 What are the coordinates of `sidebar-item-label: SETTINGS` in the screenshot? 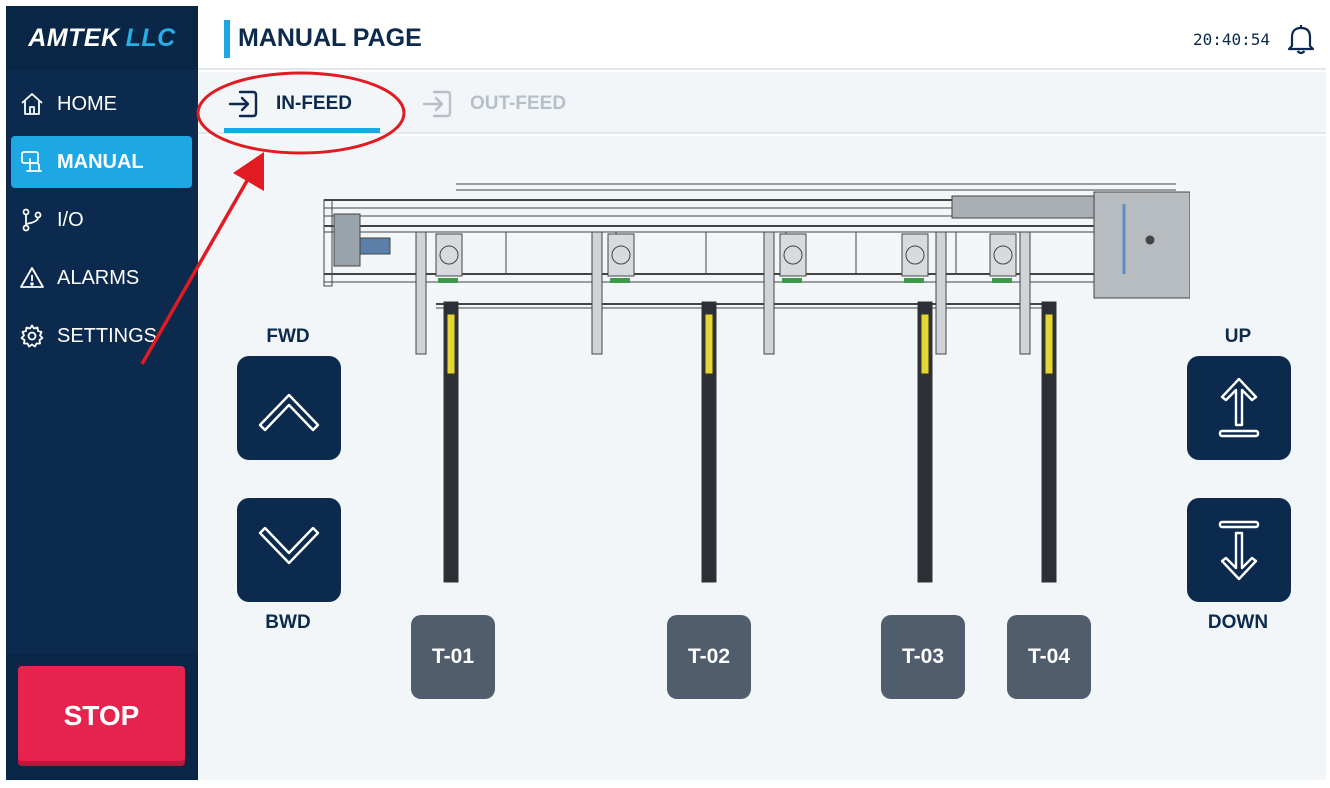 It's located at (107, 335).